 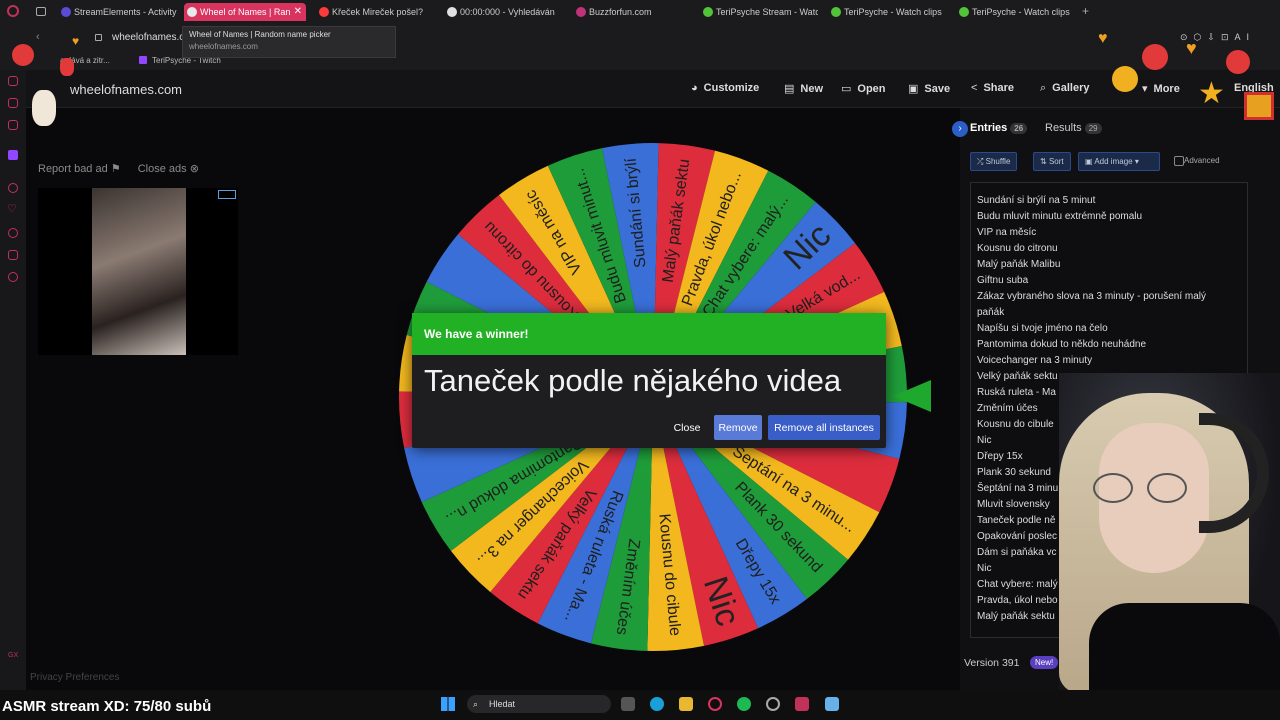 I want to click on wheel-pointer, so click(x=912, y=396).